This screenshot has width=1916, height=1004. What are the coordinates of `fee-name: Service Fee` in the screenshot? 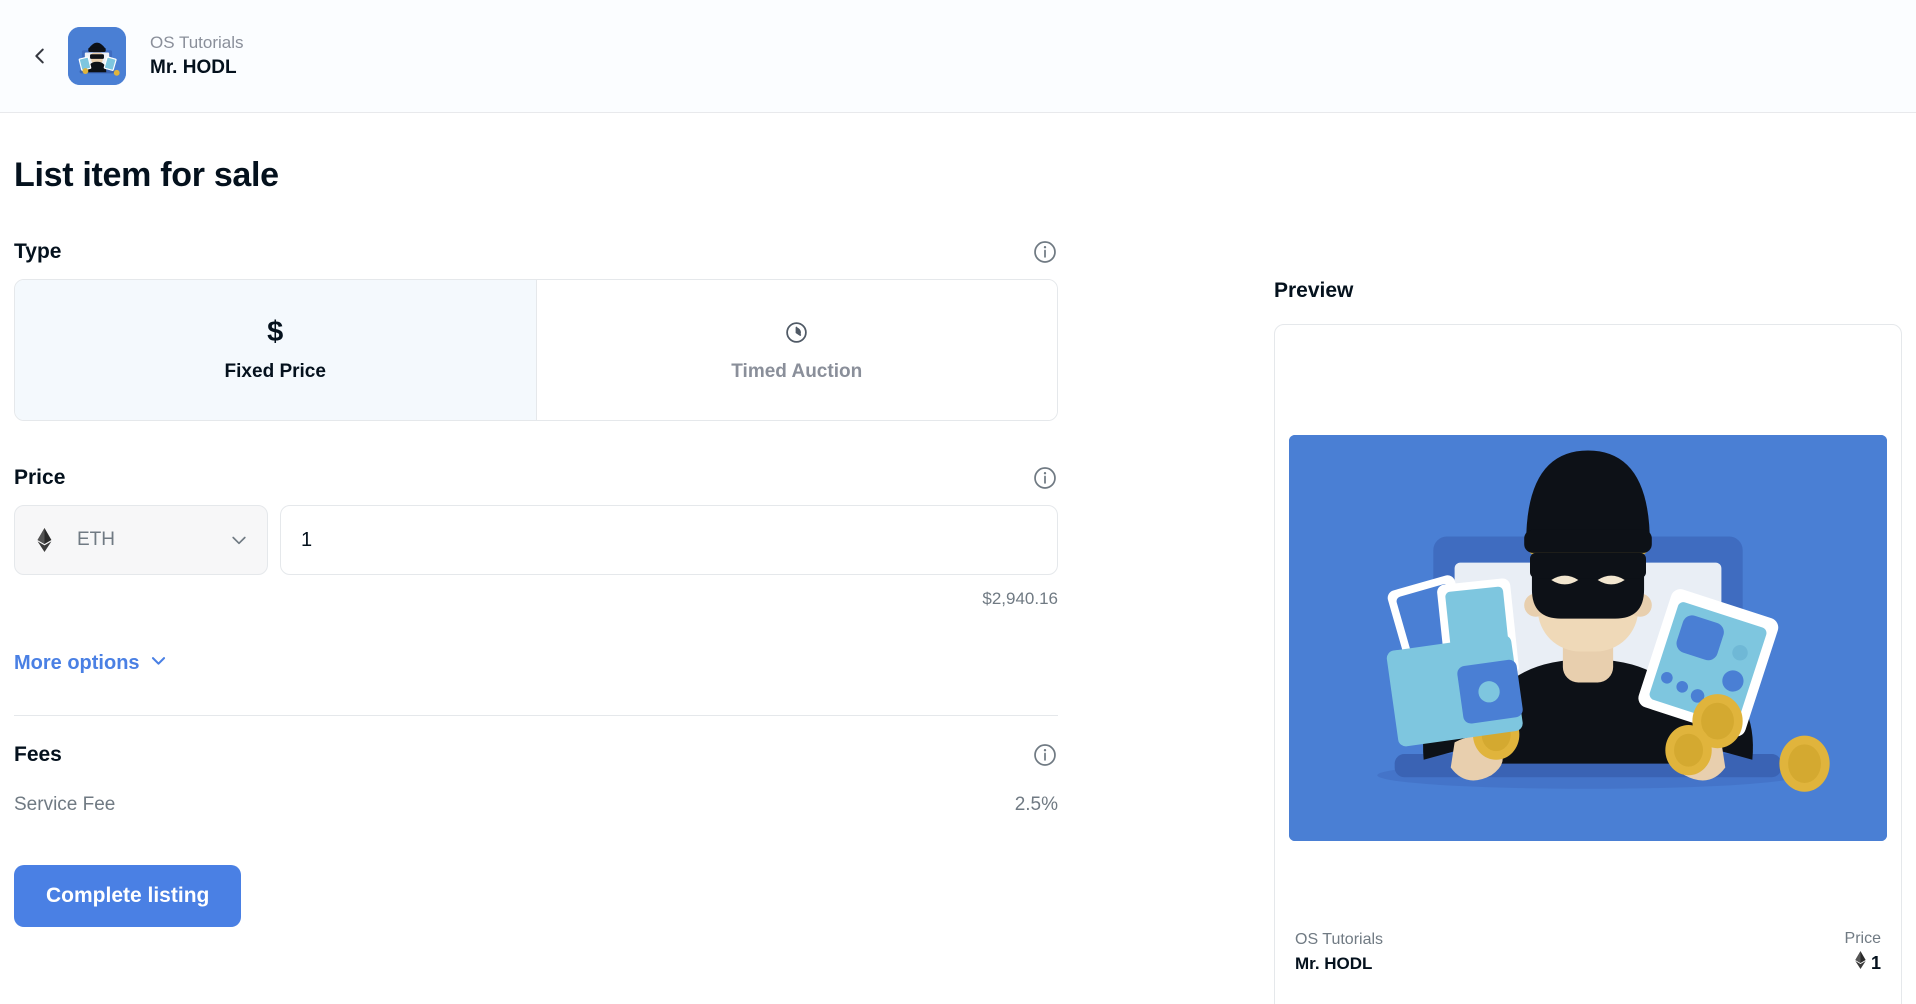 It's located at (65, 804).